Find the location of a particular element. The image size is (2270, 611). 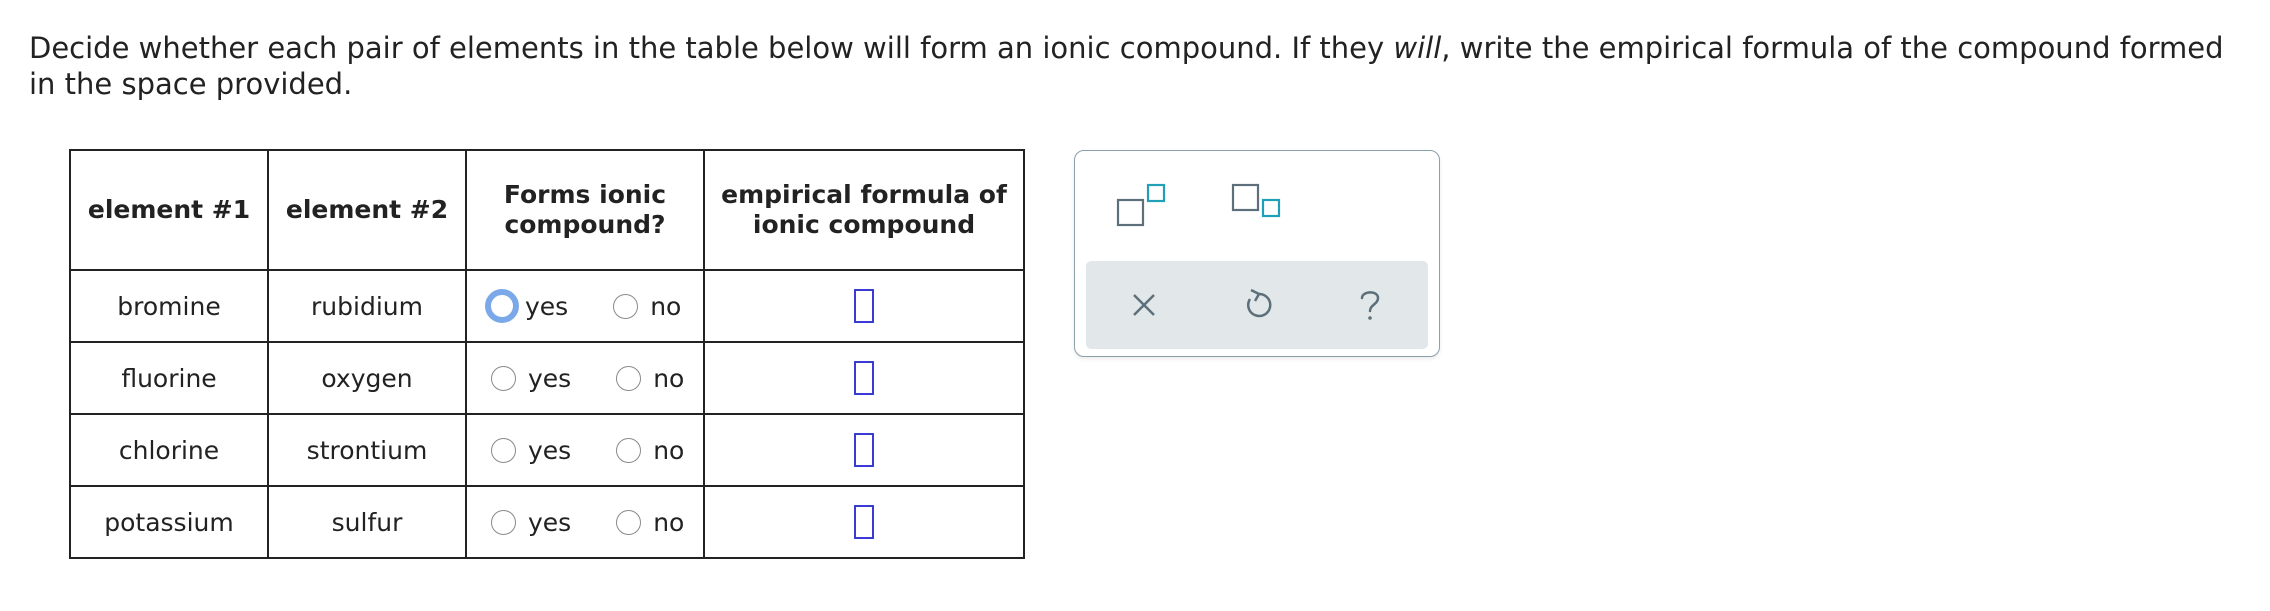

header-element2: element #2 is located at coordinates (367, 210).